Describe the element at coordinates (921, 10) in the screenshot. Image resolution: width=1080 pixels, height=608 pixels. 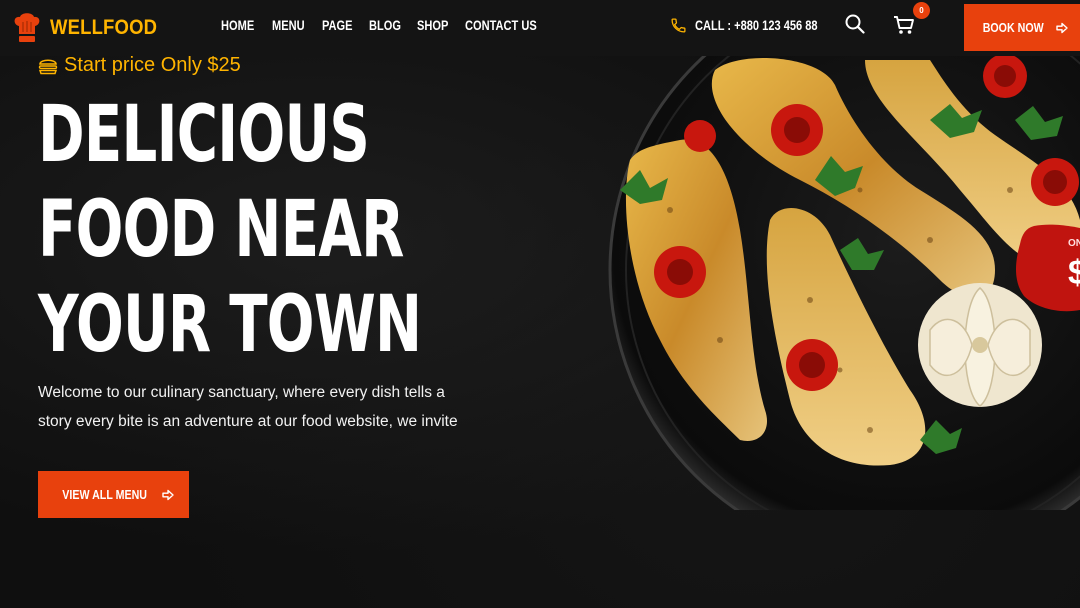
I see `cart-count-badge: 0` at that location.